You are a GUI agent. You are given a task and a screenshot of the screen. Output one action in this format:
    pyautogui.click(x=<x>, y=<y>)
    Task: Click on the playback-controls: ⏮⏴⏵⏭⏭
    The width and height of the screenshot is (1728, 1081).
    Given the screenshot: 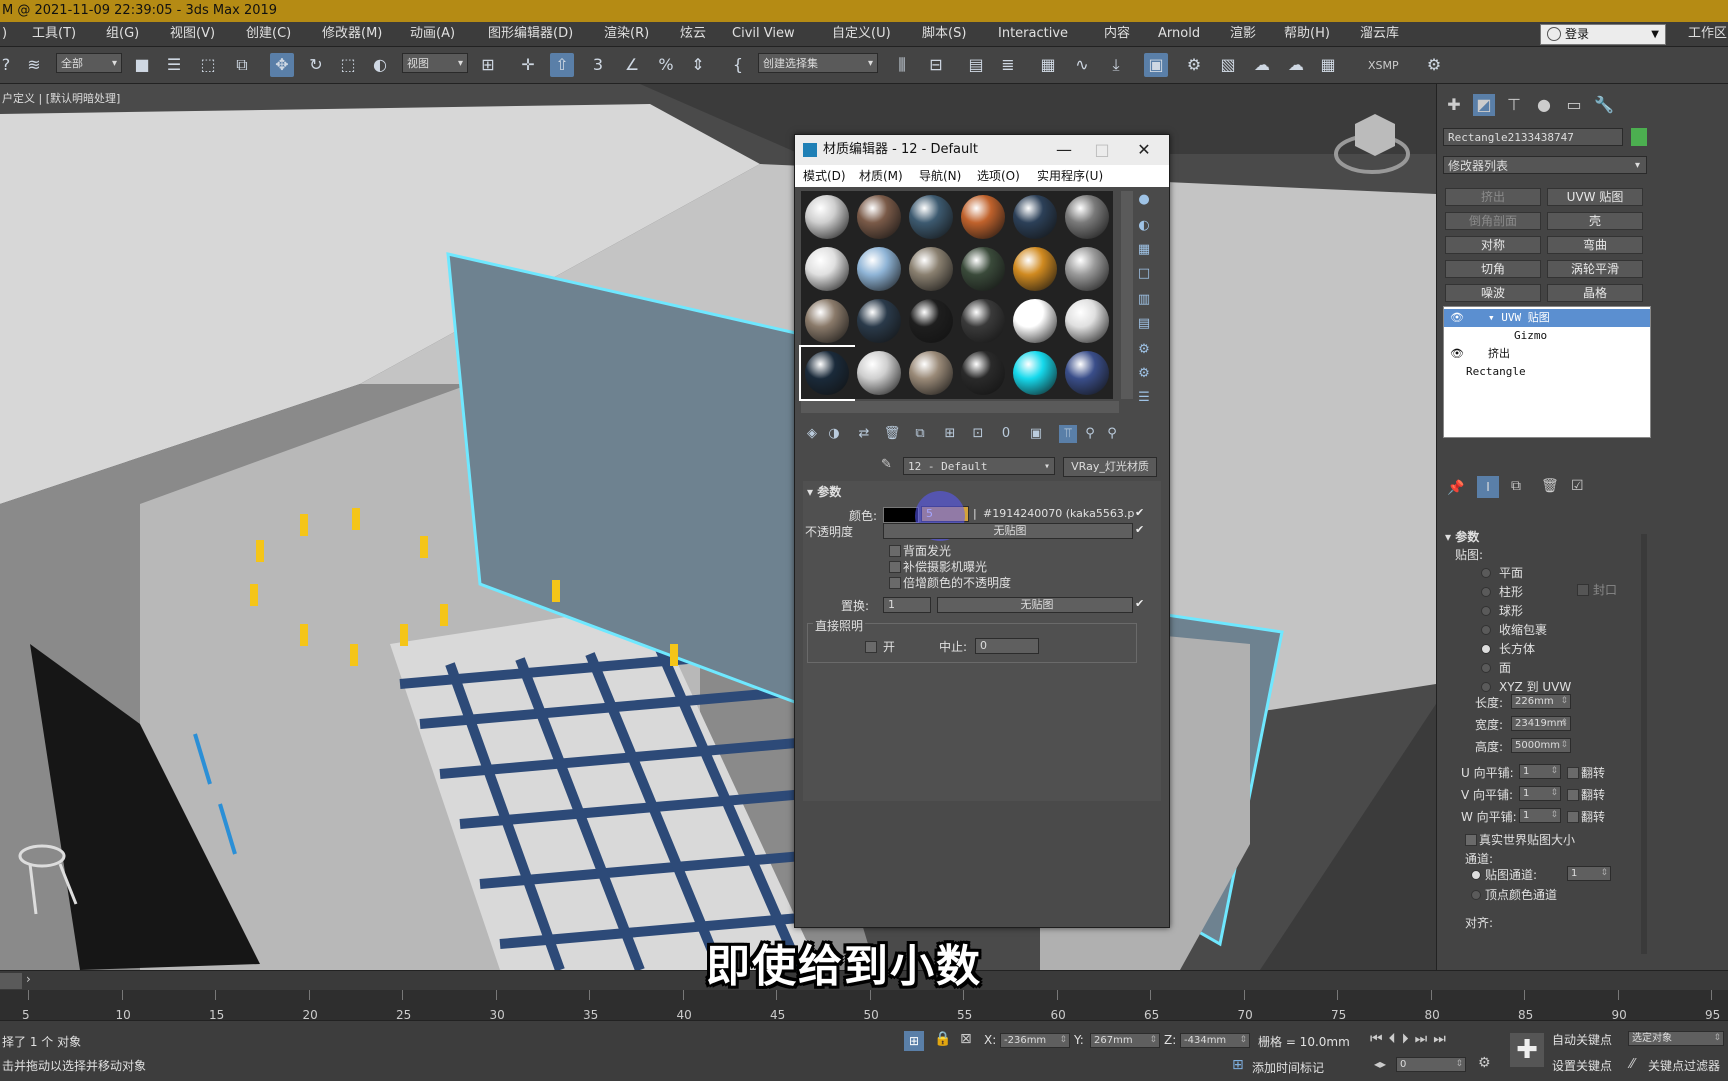 What is the action you would take?
    pyautogui.click(x=1411, y=1039)
    